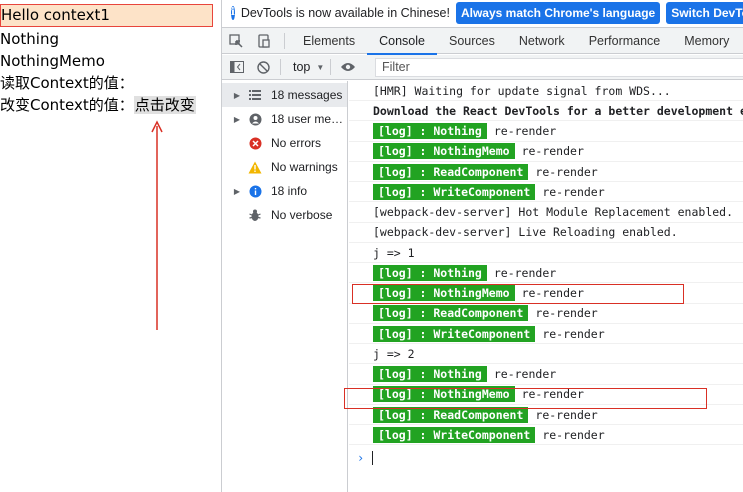 The image size is (743, 492). I want to click on sidebar-item-warnings: No warnings, so click(284, 167).